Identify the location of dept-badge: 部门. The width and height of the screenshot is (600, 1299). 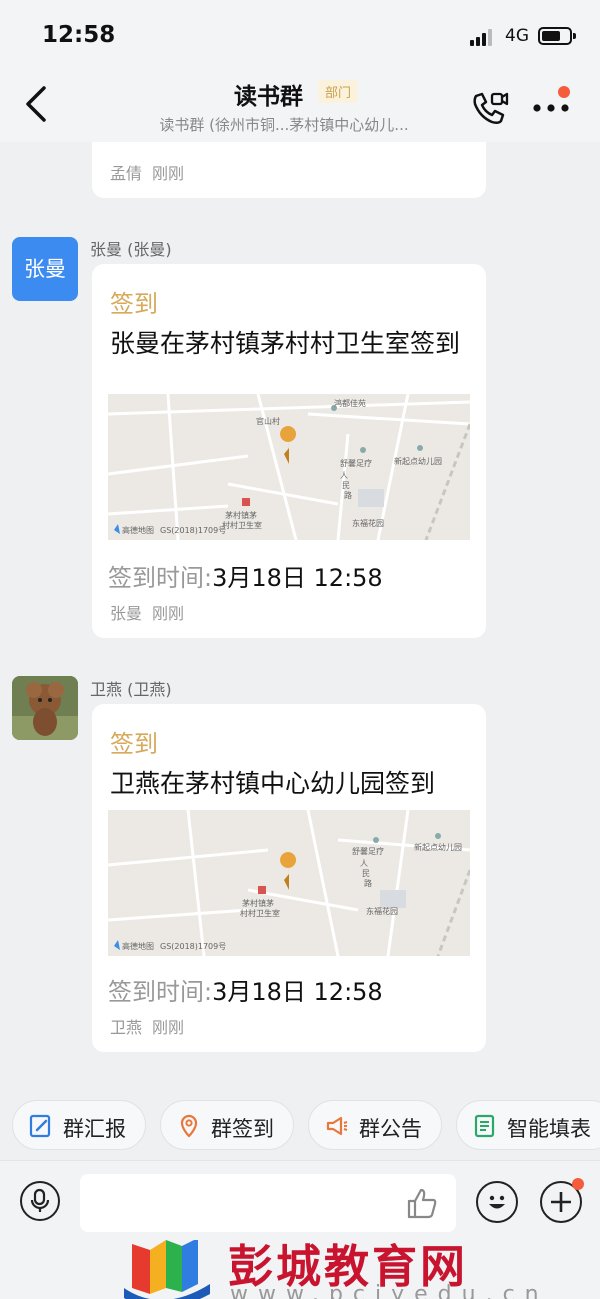
(338, 91).